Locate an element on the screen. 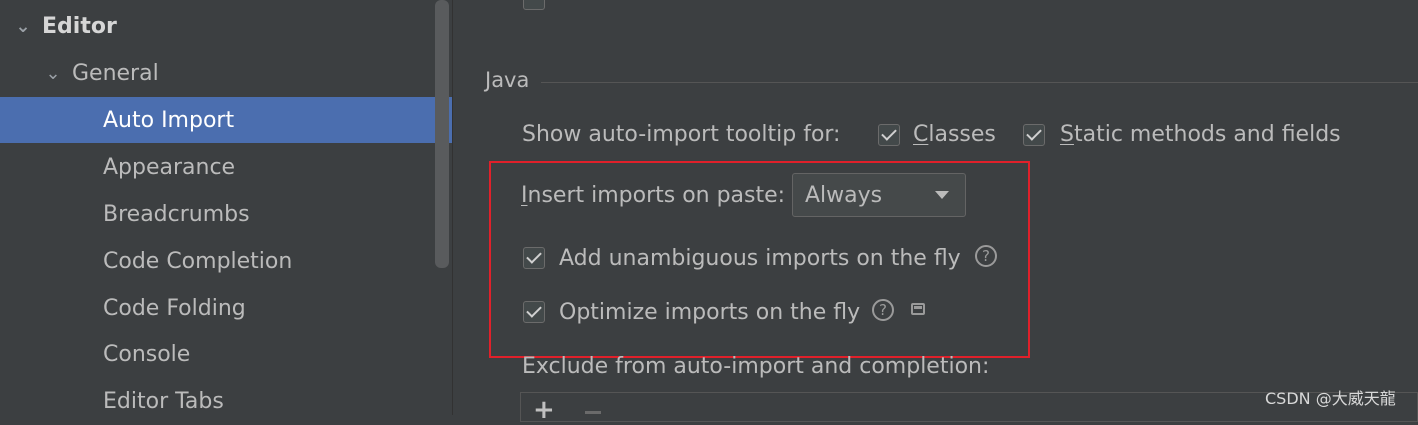 The width and height of the screenshot is (1418, 425). window-icon-bar is located at coordinates (918, 307).